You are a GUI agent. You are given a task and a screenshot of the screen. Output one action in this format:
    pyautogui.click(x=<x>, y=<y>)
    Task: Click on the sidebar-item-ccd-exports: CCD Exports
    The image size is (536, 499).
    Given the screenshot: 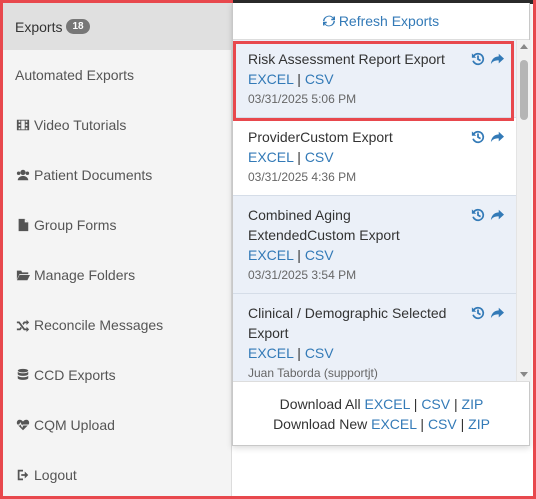 What is the action you would take?
    pyautogui.click(x=117, y=375)
    